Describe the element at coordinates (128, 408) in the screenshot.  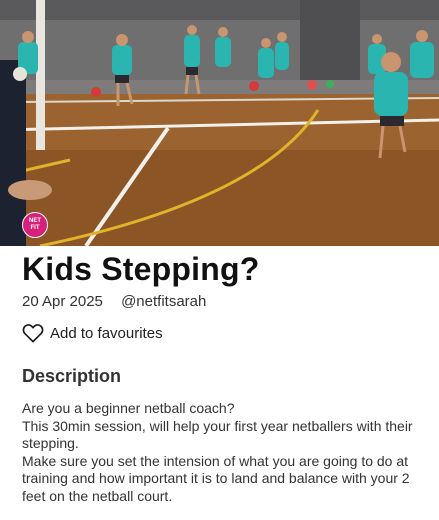
I see `description-line: Are you a beginner netball coach?` at that location.